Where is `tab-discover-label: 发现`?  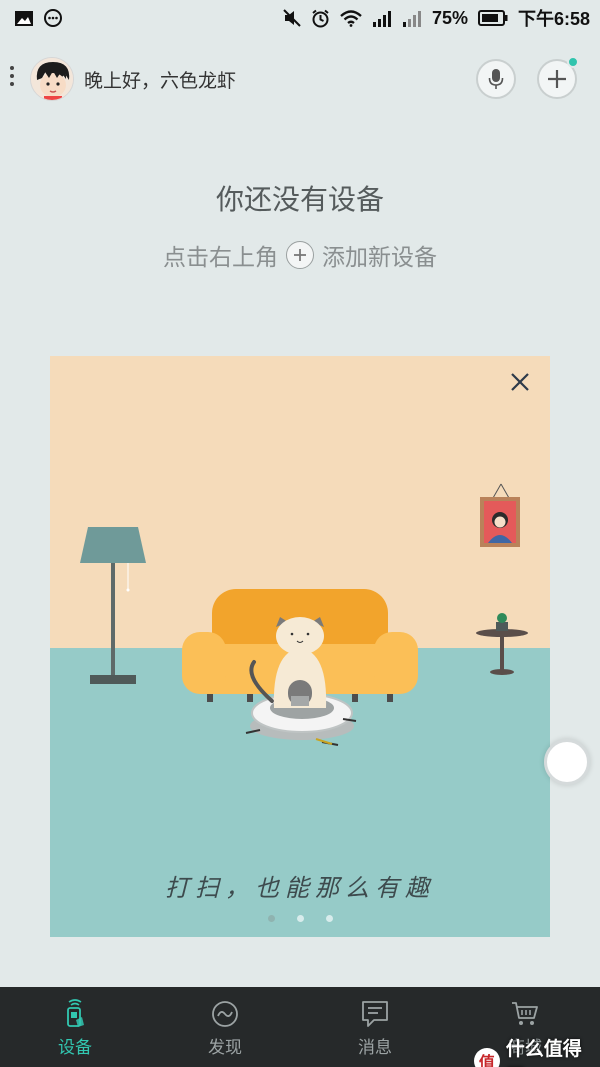 tab-discover-label: 发现 is located at coordinates (225, 1048).